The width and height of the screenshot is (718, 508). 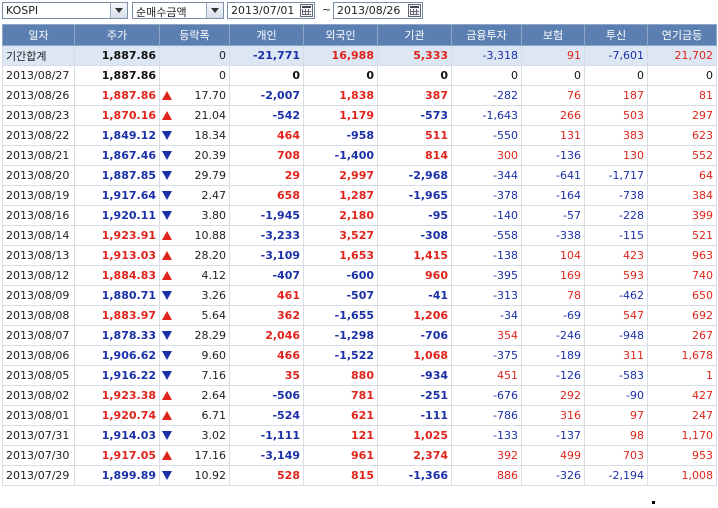 What do you see at coordinates (553, 375) in the screenshot?
I see `insurance-cell: -126` at bounding box center [553, 375].